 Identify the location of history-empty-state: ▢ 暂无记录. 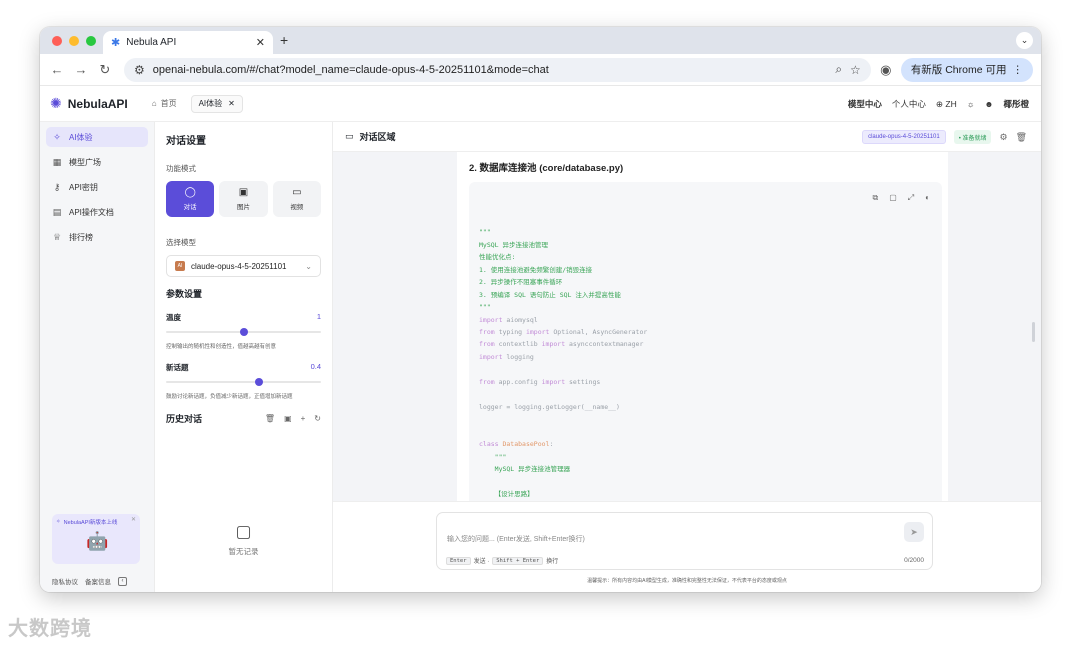
(243, 539).